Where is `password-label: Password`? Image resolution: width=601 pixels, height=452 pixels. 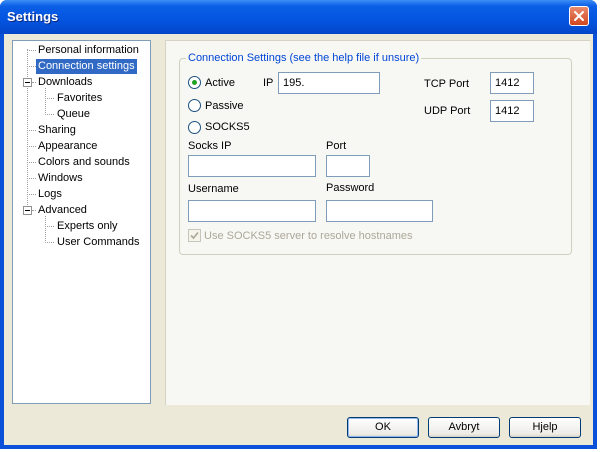 password-label: Password is located at coordinates (350, 188).